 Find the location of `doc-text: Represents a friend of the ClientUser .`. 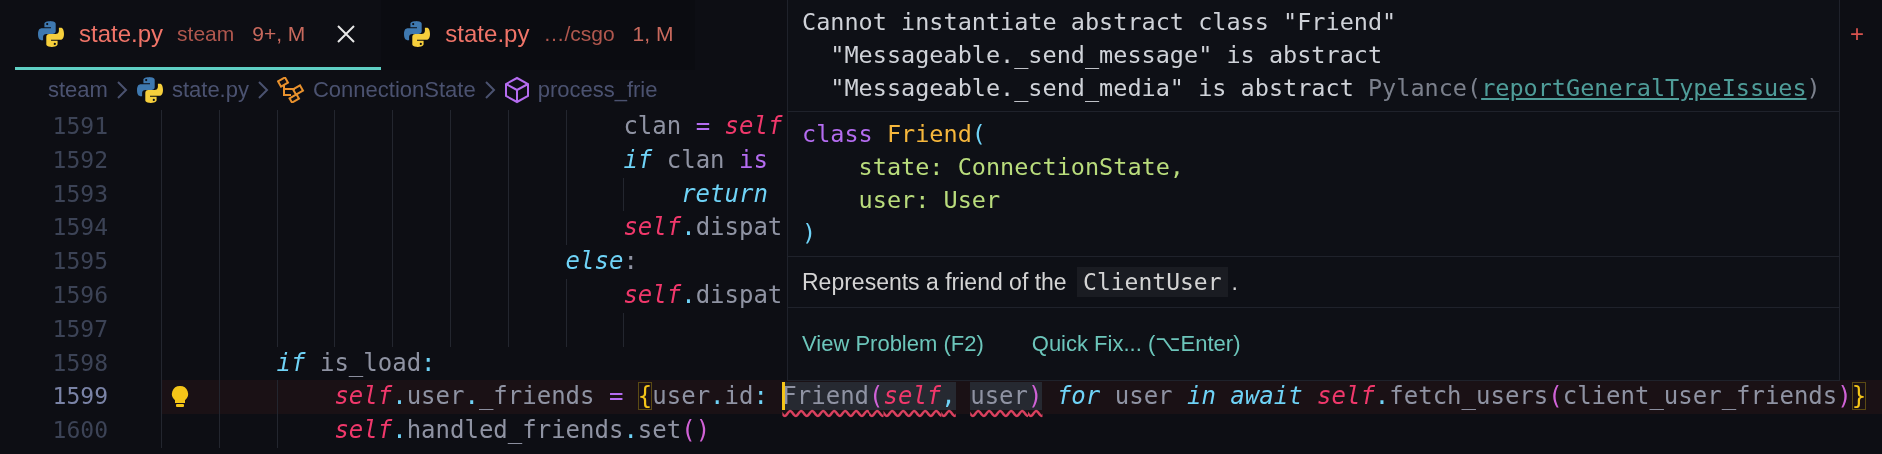

doc-text: Represents a friend of the ClientUser . is located at coordinates (1020, 282).